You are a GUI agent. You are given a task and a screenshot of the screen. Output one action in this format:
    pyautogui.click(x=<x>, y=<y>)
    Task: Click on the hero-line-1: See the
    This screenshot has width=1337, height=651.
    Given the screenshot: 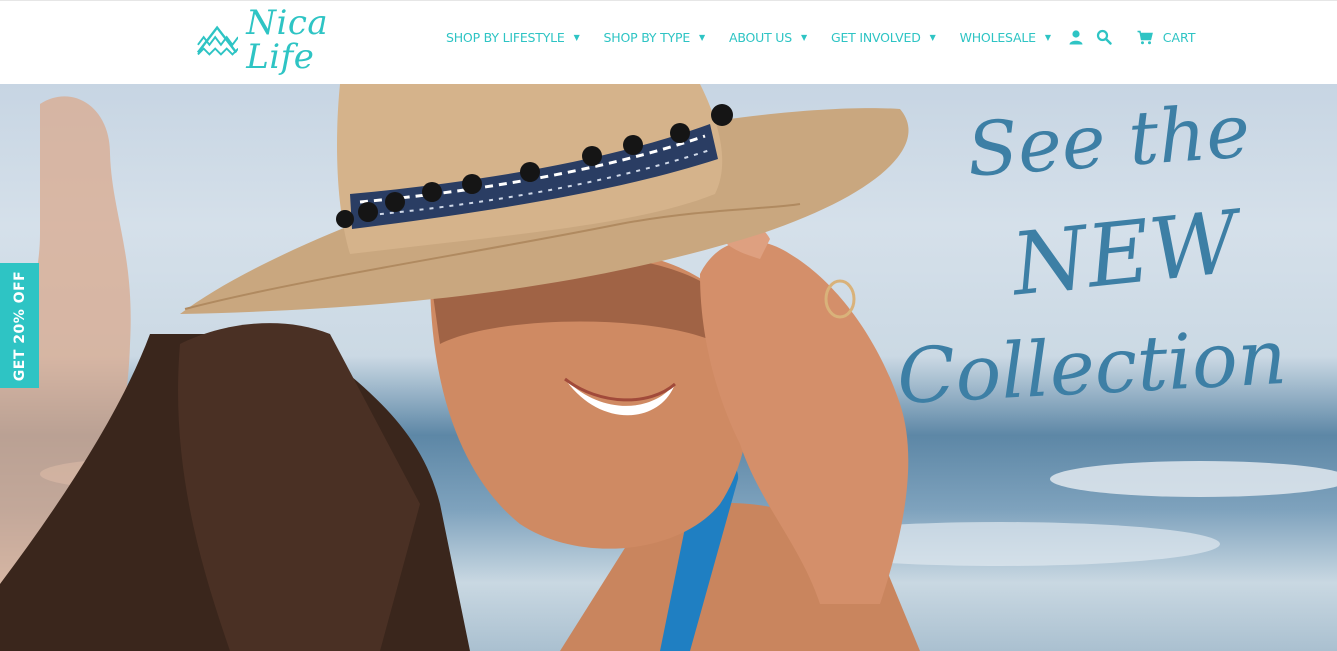 What is the action you would take?
    pyautogui.click(x=1108, y=141)
    